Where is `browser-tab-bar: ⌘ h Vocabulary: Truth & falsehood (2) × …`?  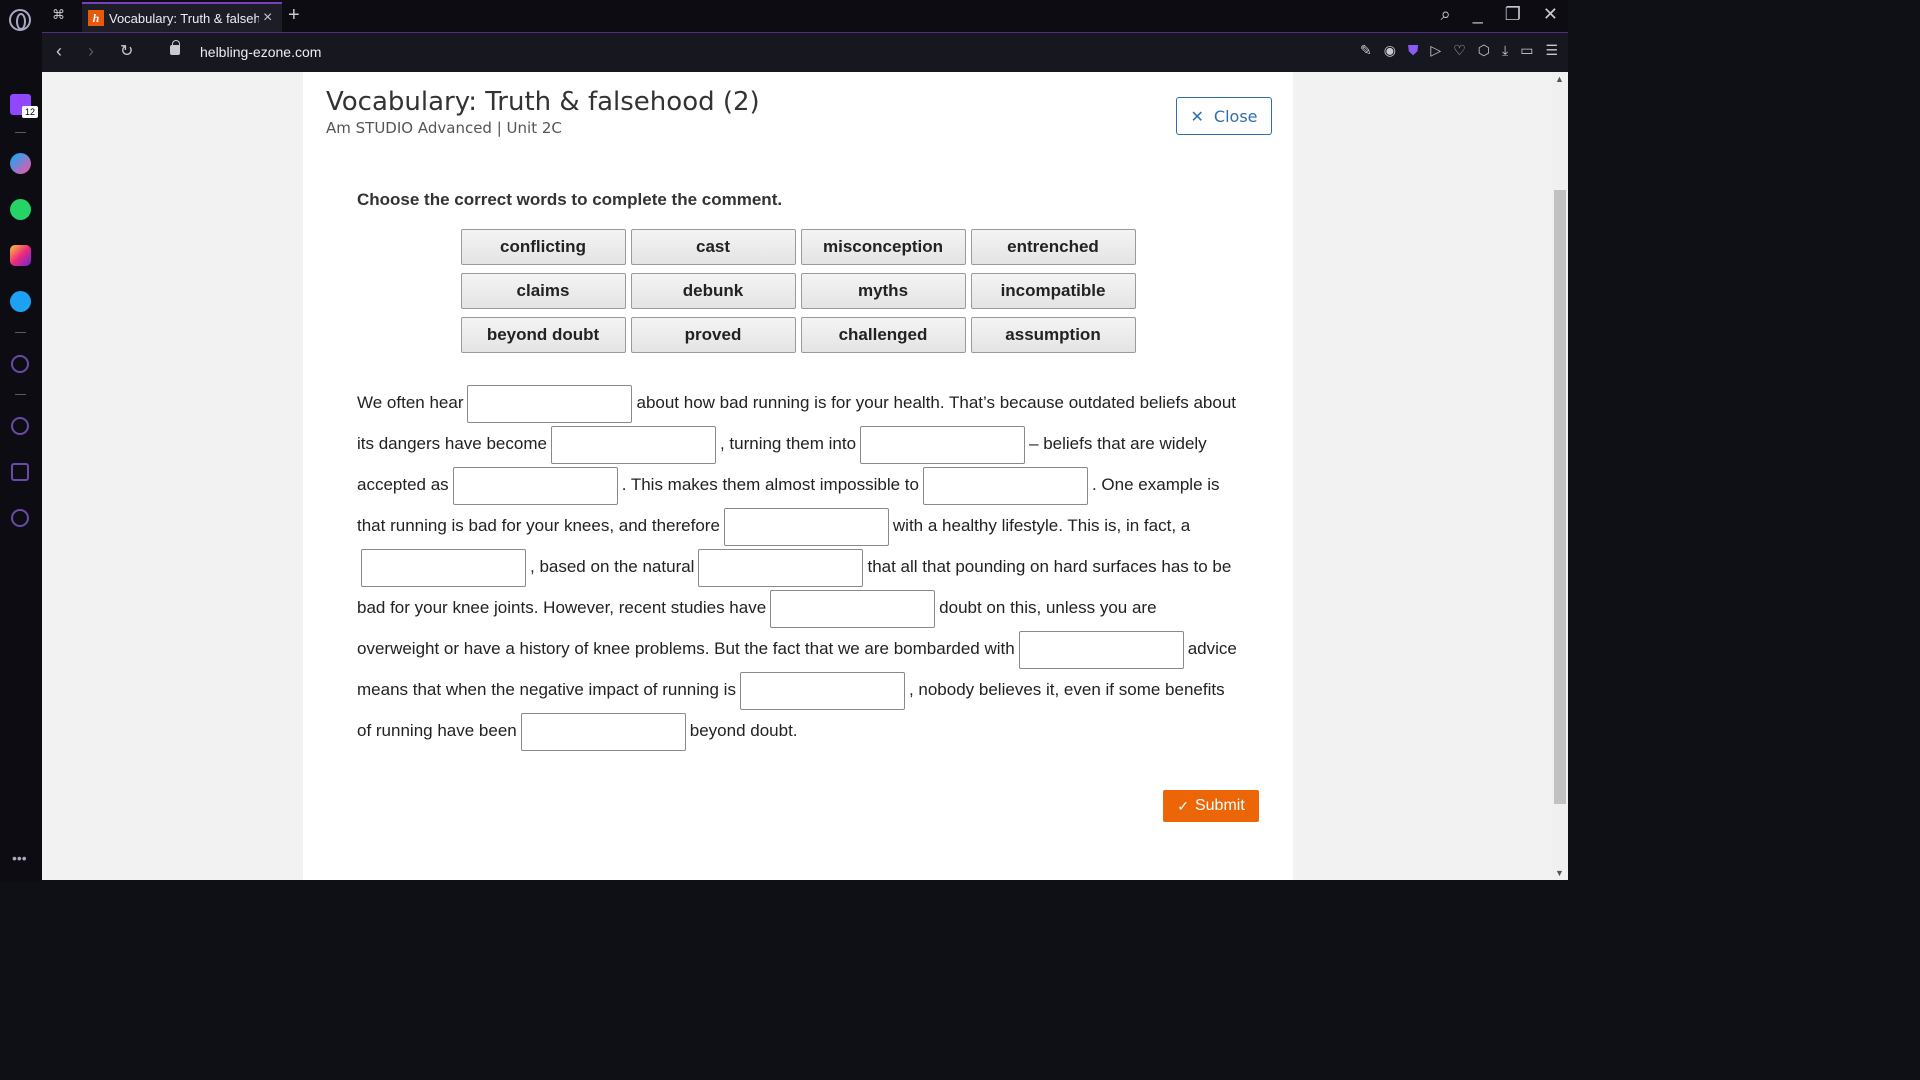
browser-tab-bar: ⌘ h Vocabulary: Truth & falsehood (2) × … is located at coordinates (784, 16).